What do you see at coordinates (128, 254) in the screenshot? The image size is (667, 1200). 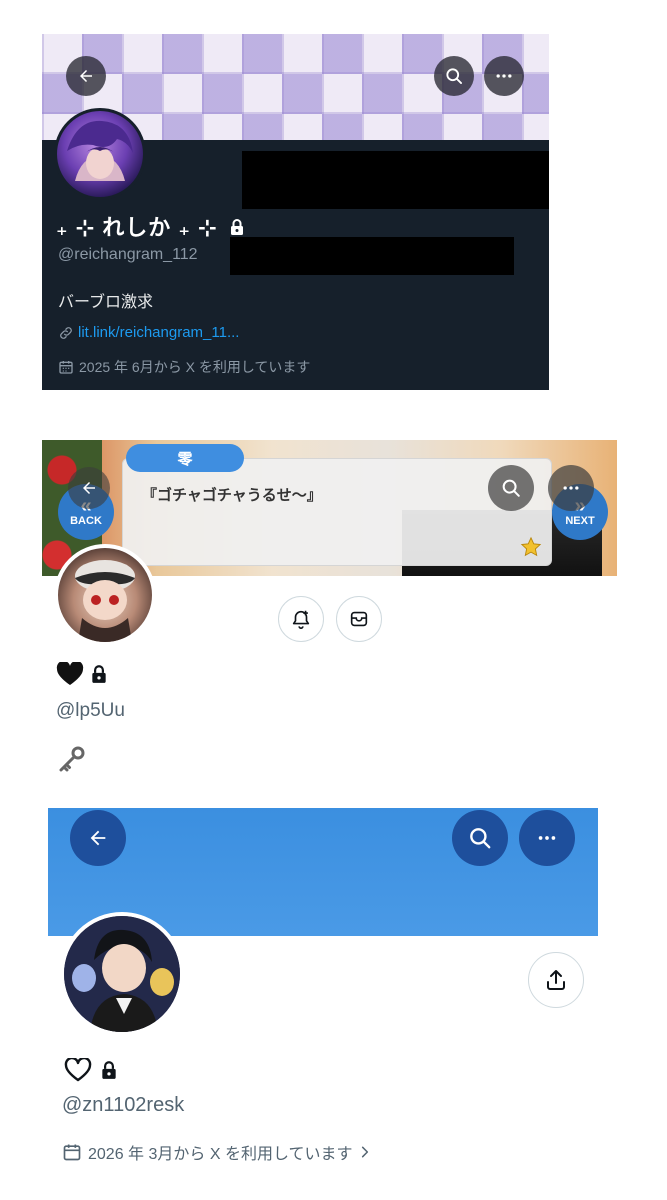 I see `handle: @reichangram_112` at bounding box center [128, 254].